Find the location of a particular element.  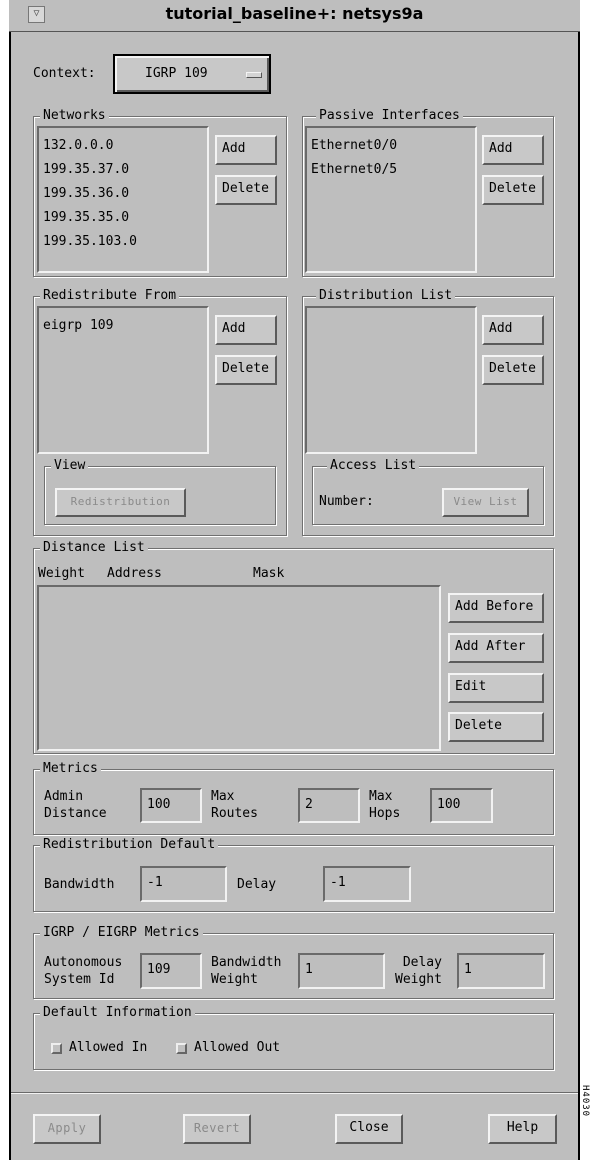

max-routes-label: Max Routes is located at coordinates (234, 805).